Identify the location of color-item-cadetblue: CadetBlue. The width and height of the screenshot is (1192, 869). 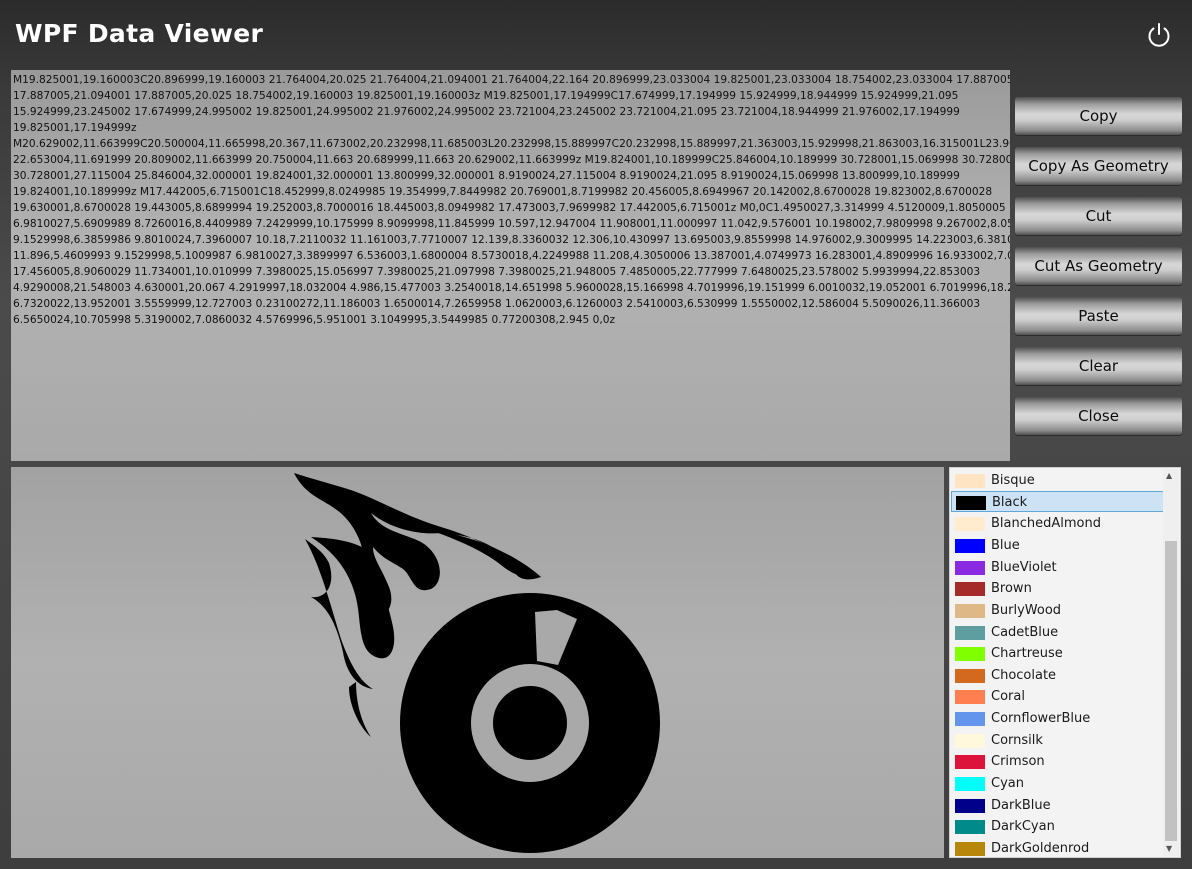
(1057, 632).